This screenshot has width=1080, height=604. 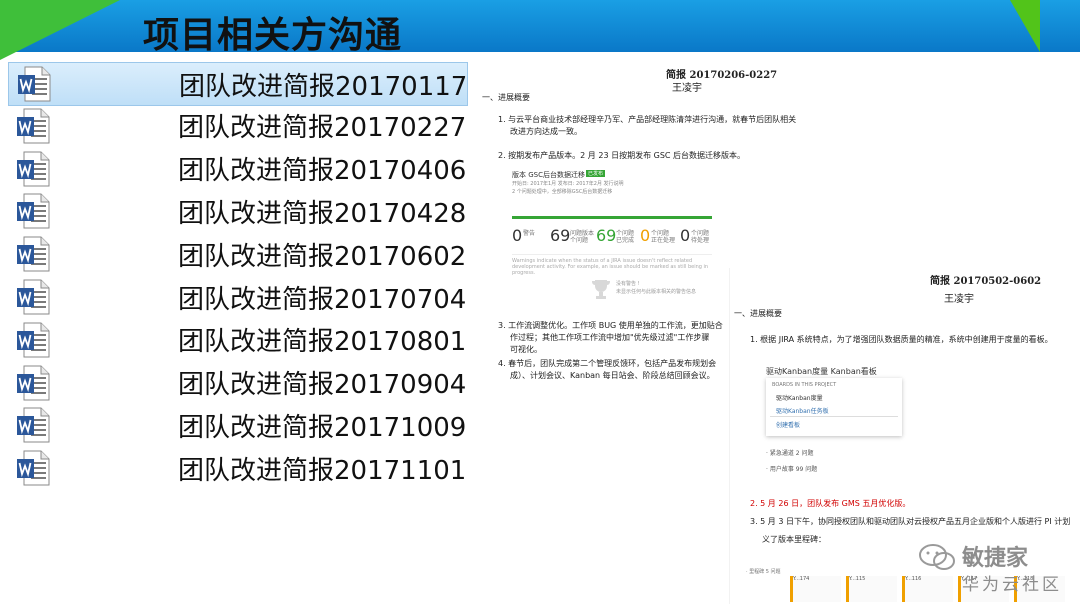 I want to click on release-badge: 已发布, so click(x=596, y=173).